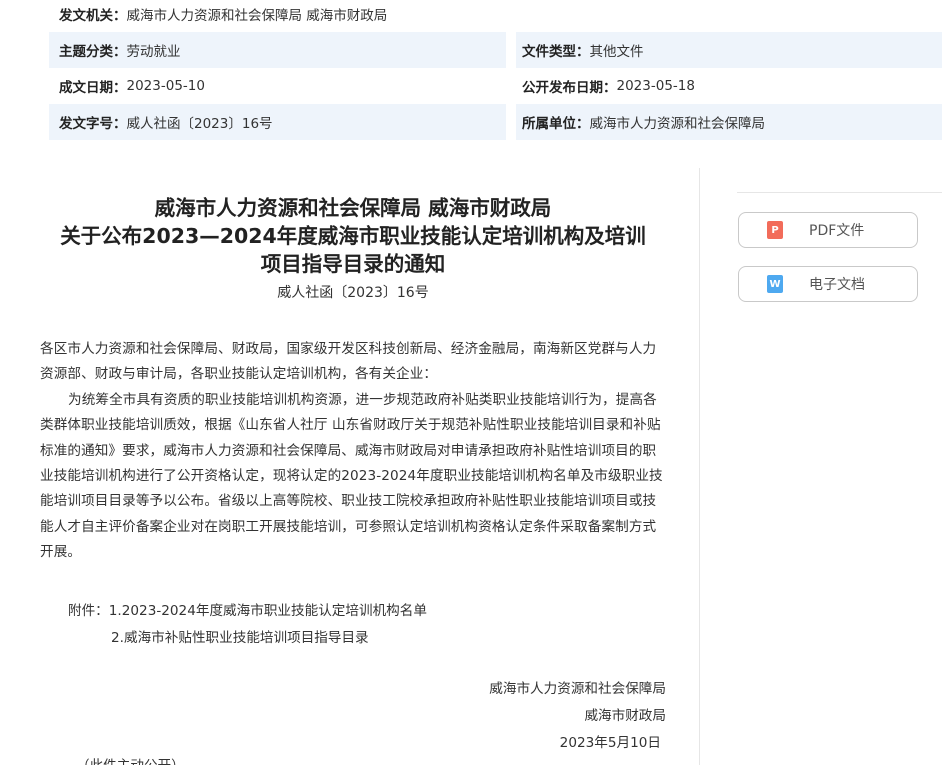 Image resolution: width=942 pixels, height=765 pixels. I want to click on pdf-button-label: PDF文件, so click(837, 231).